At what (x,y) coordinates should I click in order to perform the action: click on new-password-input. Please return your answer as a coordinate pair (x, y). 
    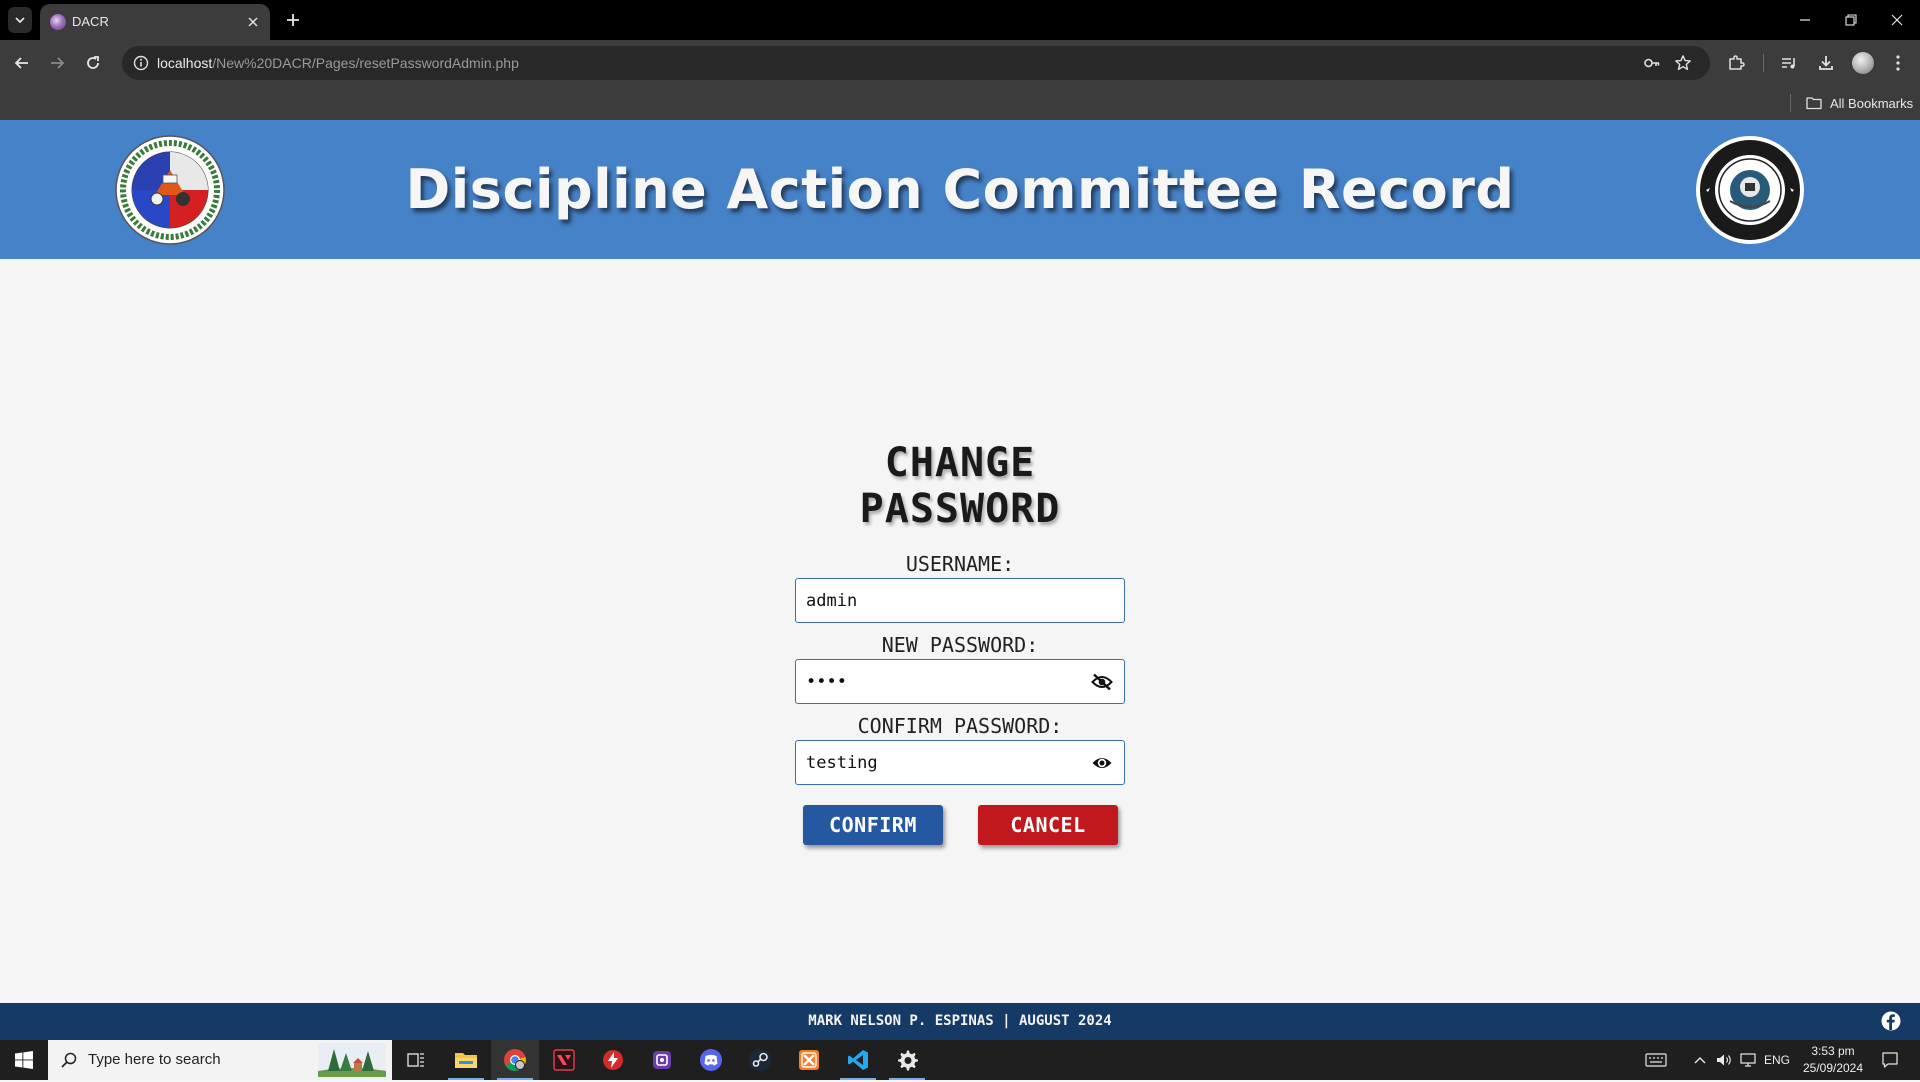
    Looking at the image, I should click on (960, 681).